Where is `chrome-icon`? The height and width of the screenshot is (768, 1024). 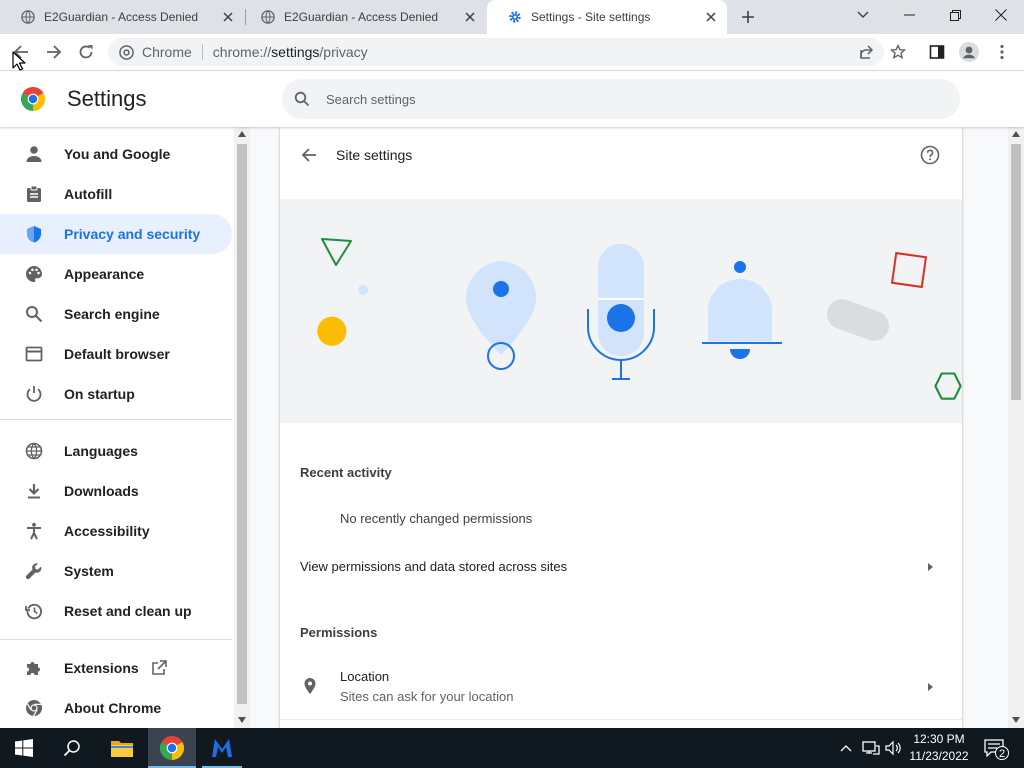 chrome-icon is located at coordinates (126, 52).